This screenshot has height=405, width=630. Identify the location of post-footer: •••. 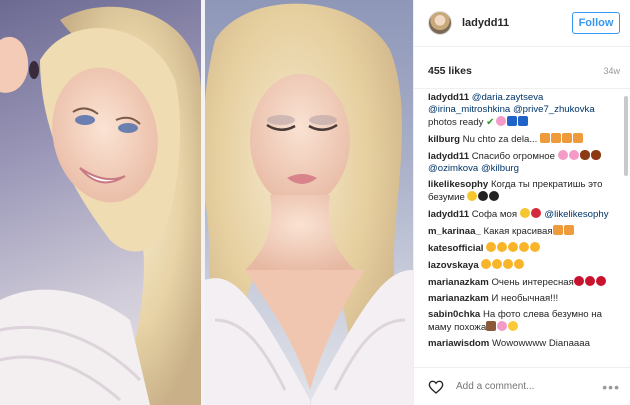
(522, 386).